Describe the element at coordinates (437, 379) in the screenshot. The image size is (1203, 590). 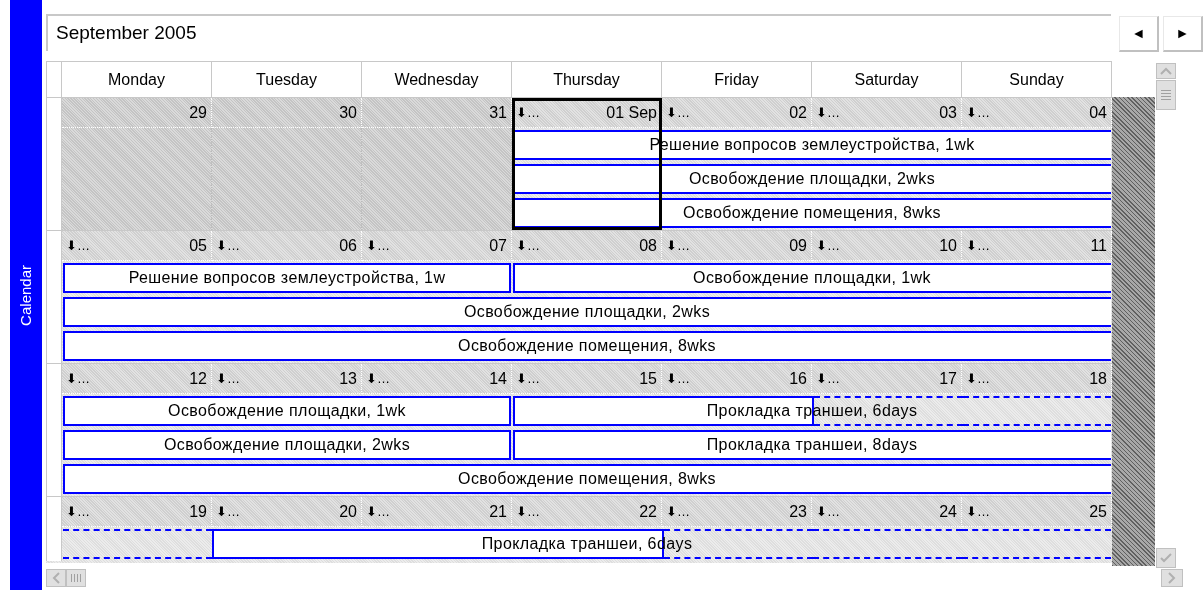
I see `day-header: ⬇… 14` at that location.